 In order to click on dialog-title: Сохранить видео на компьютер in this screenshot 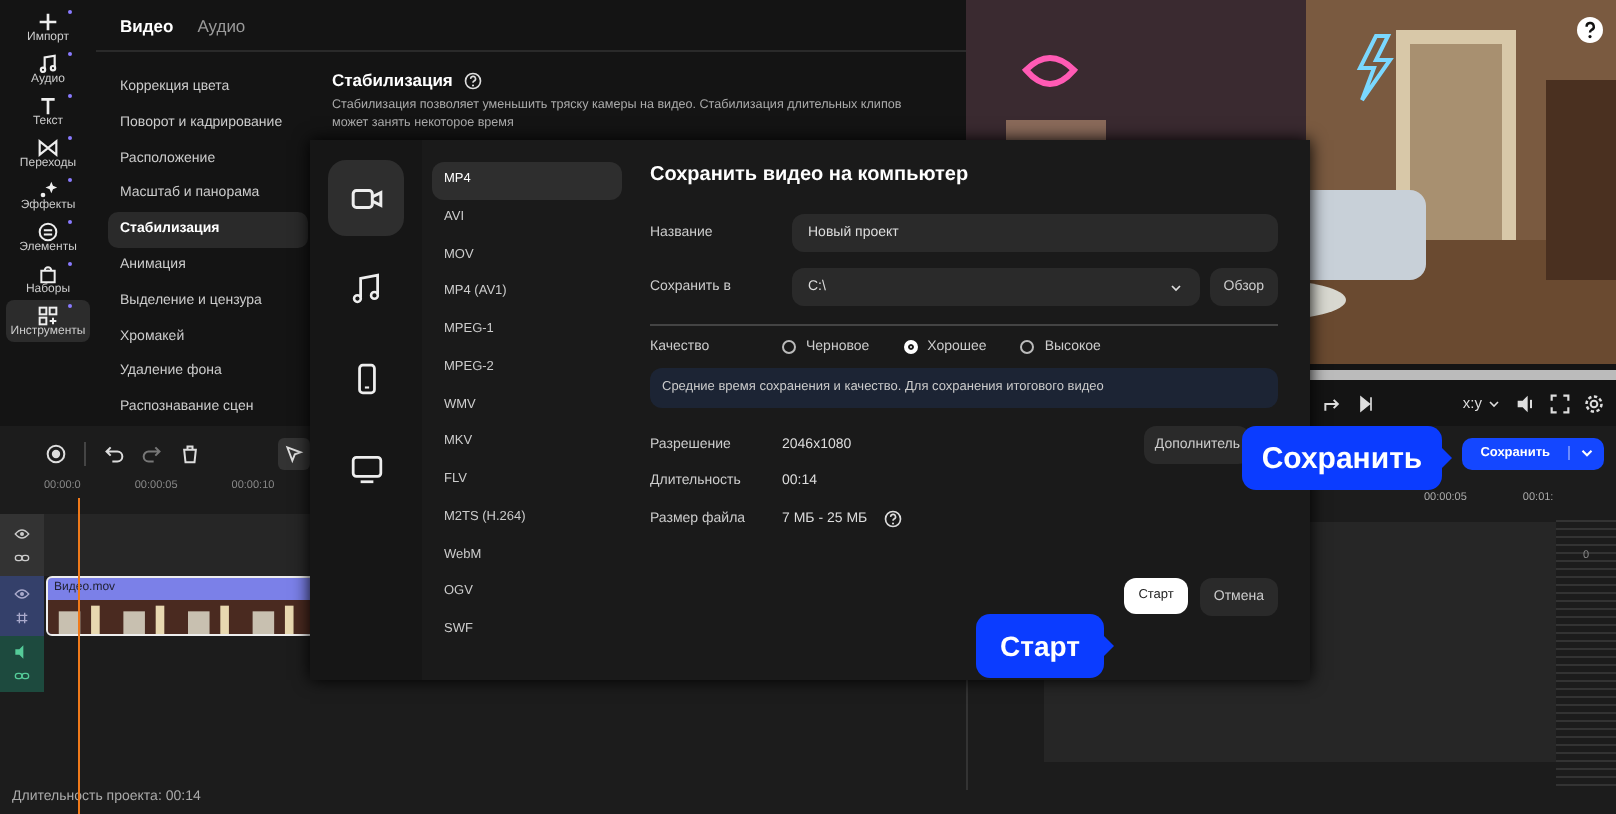, I will do `click(810, 177)`.